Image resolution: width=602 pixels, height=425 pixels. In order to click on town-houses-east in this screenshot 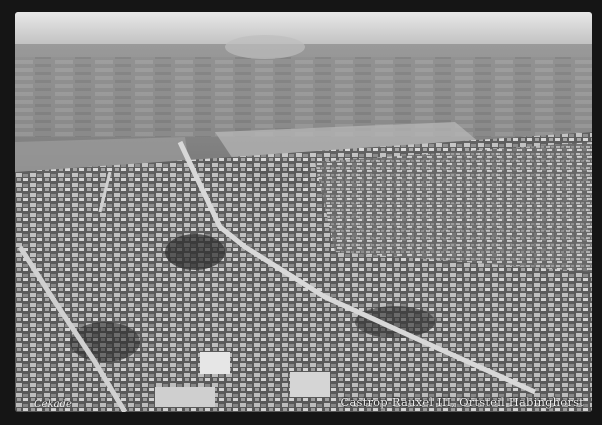, I will do `click(453, 207)`.